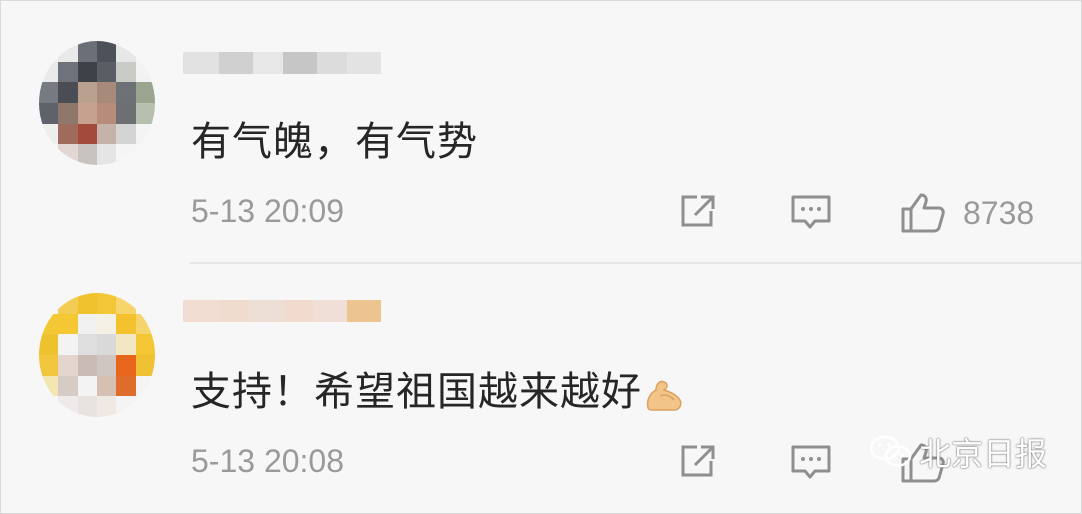 This screenshot has height=514, width=1082. I want to click on watermark: 北京日报, so click(958, 452).